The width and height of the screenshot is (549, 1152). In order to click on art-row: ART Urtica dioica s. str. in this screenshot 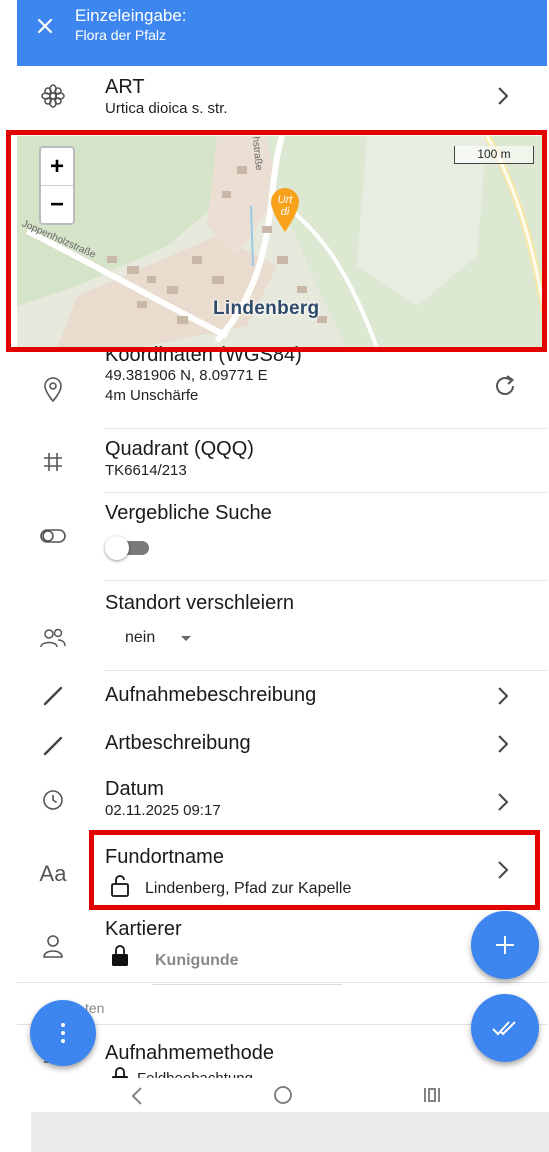, I will do `click(282, 97)`.